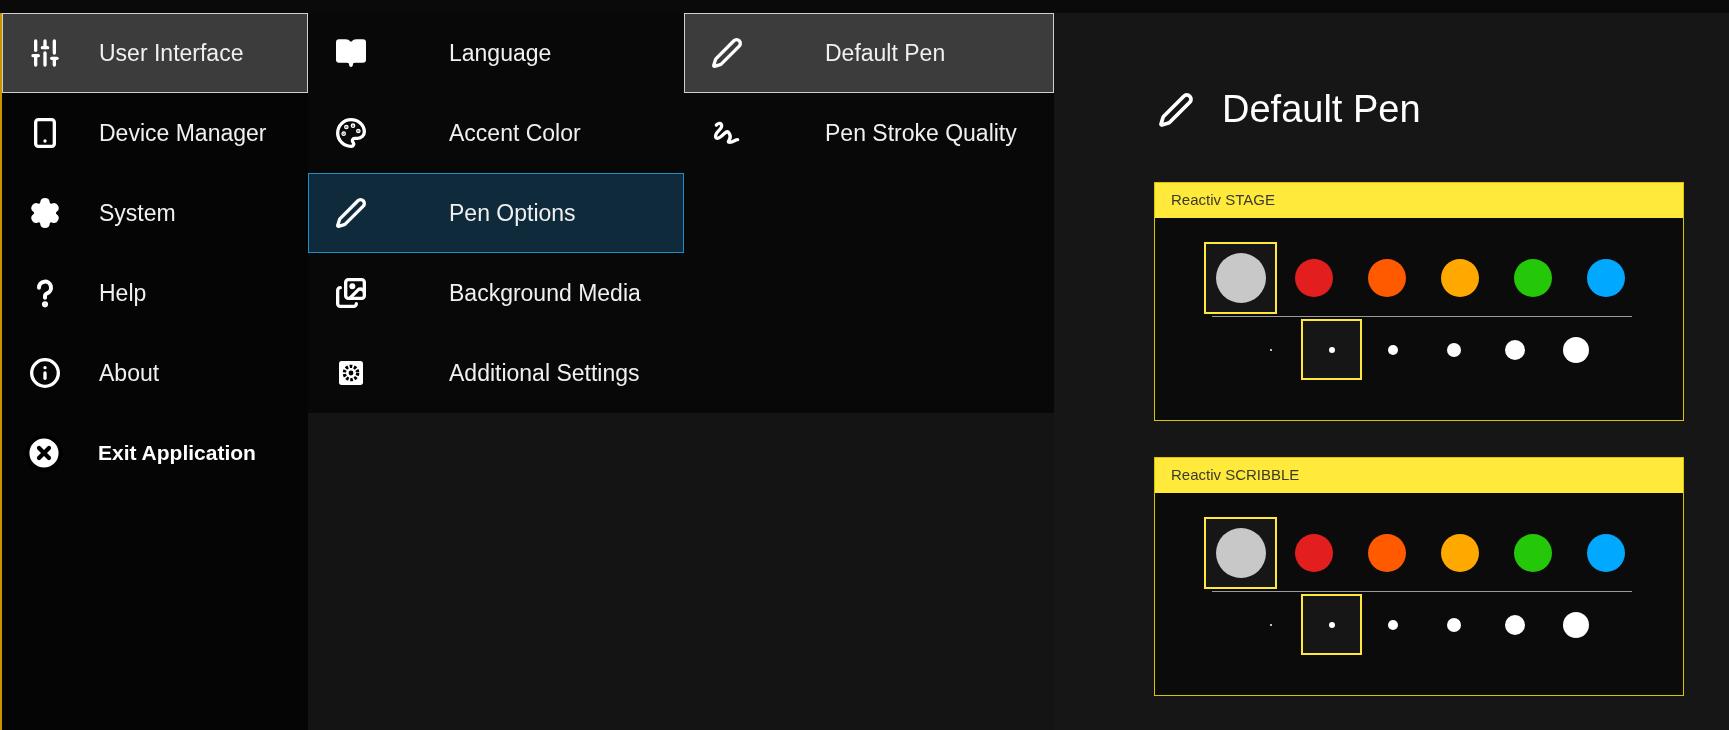  I want to click on menu-item: Accent Color, so click(496, 133).